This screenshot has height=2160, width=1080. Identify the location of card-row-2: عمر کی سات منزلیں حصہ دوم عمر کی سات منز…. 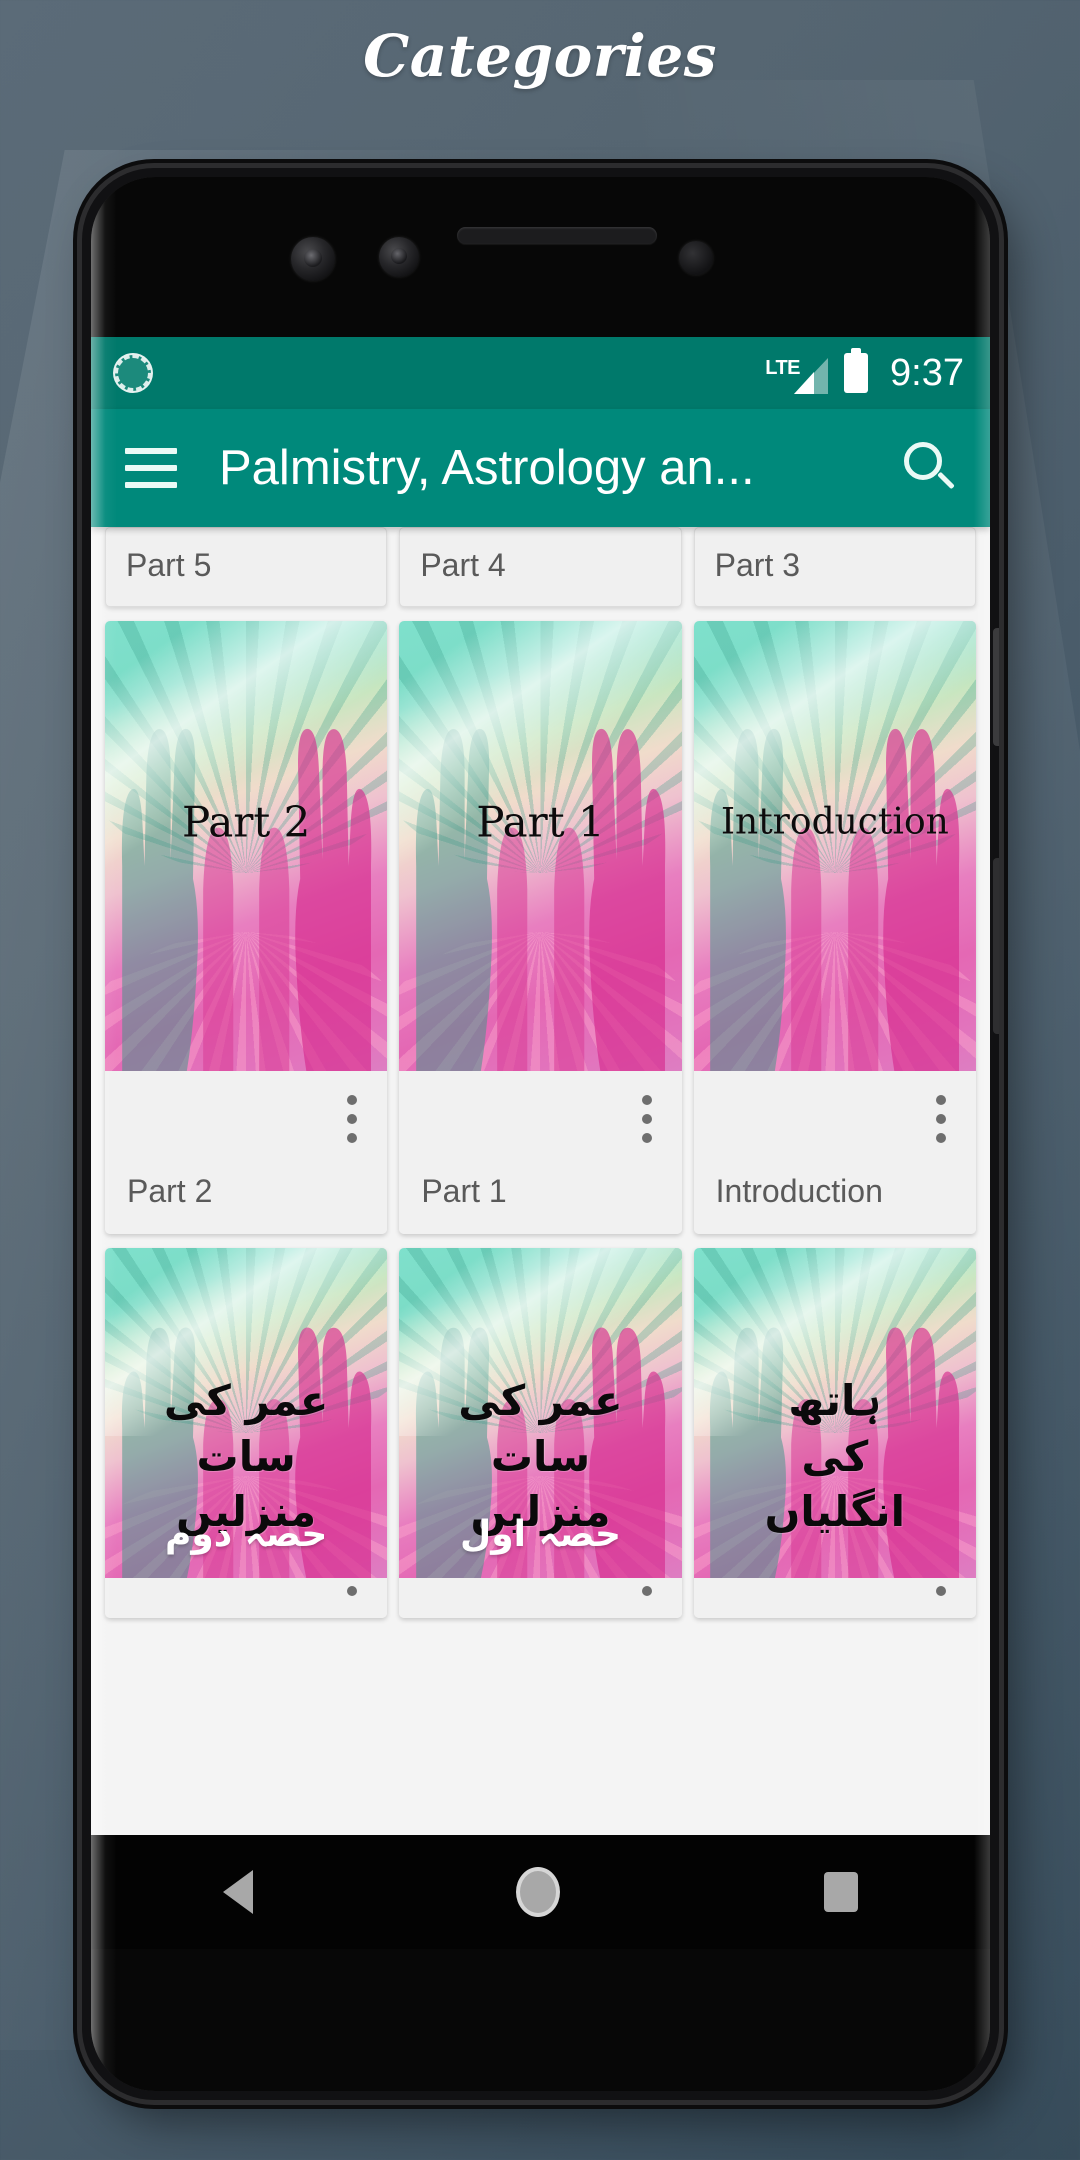
(540, 1433).